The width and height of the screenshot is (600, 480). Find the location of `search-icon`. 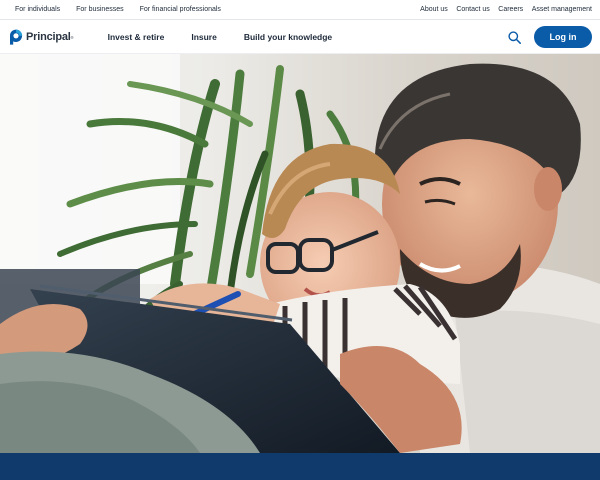

search-icon is located at coordinates (514, 37).